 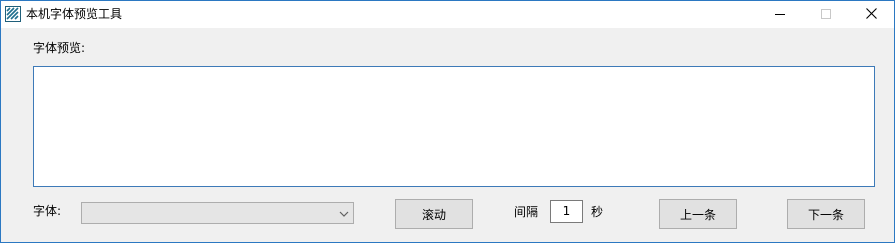 What do you see at coordinates (526, 212) in the screenshot?
I see `interval-label: 间隔` at bounding box center [526, 212].